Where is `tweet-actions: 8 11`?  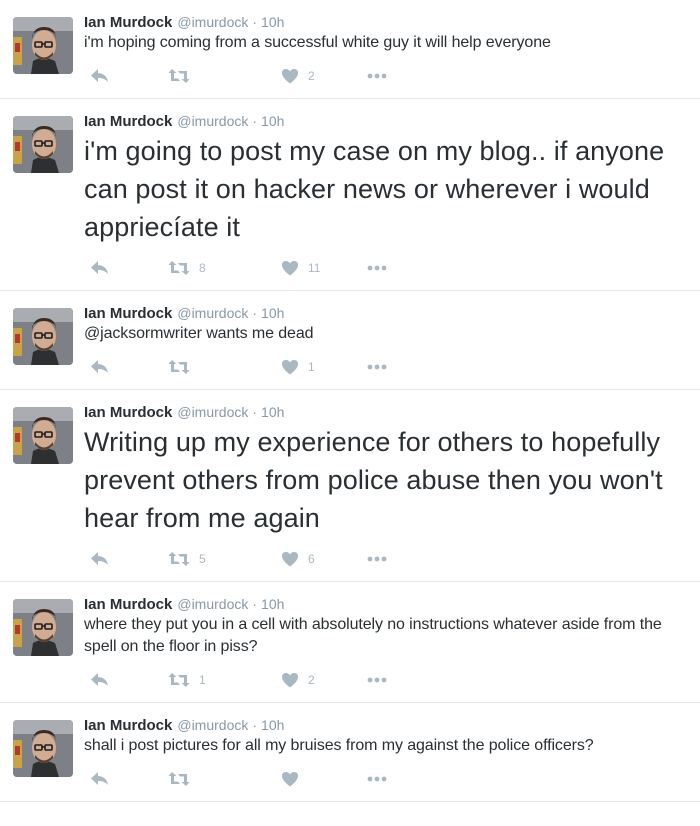 tweet-actions: 8 11 is located at coordinates (387, 268).